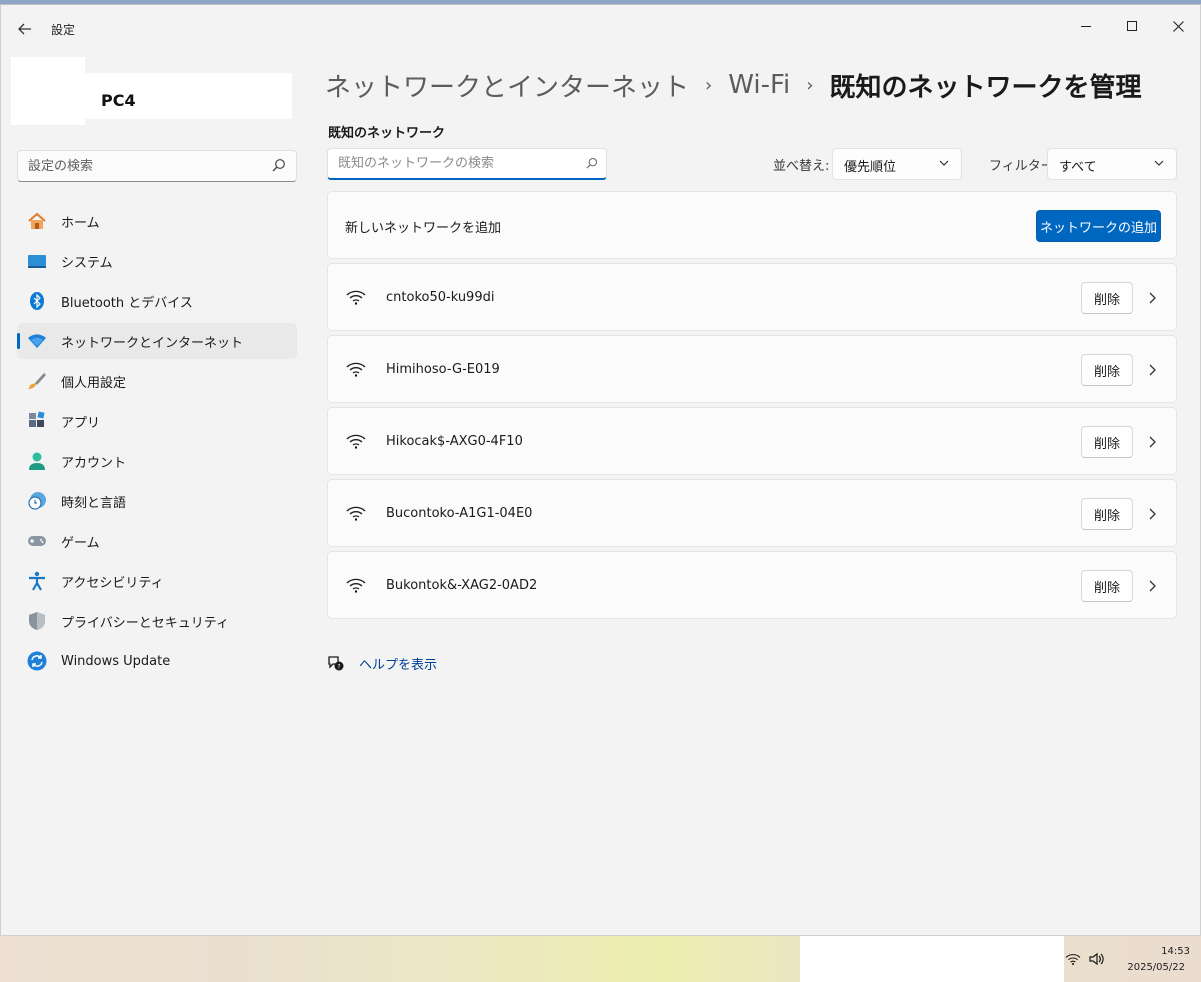 This screenshot has height=982, width=1201. Describe the element at coordinates (1170, 951) in the screenshot. I see `clock-time: 14:53` at that location.